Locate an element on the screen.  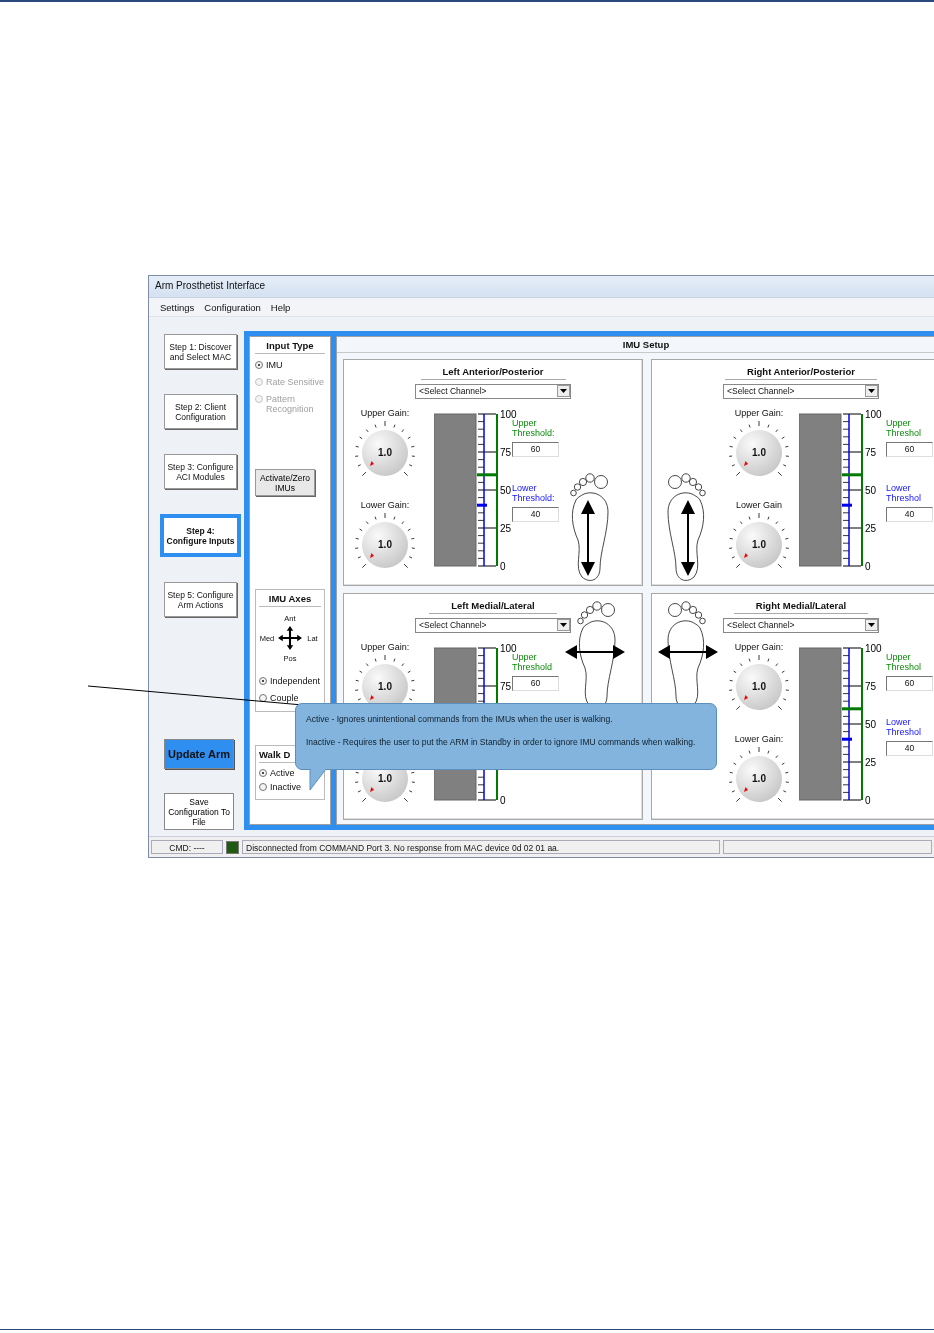
radio-label: Pattern Recognition is located at coordinates (290, 404).